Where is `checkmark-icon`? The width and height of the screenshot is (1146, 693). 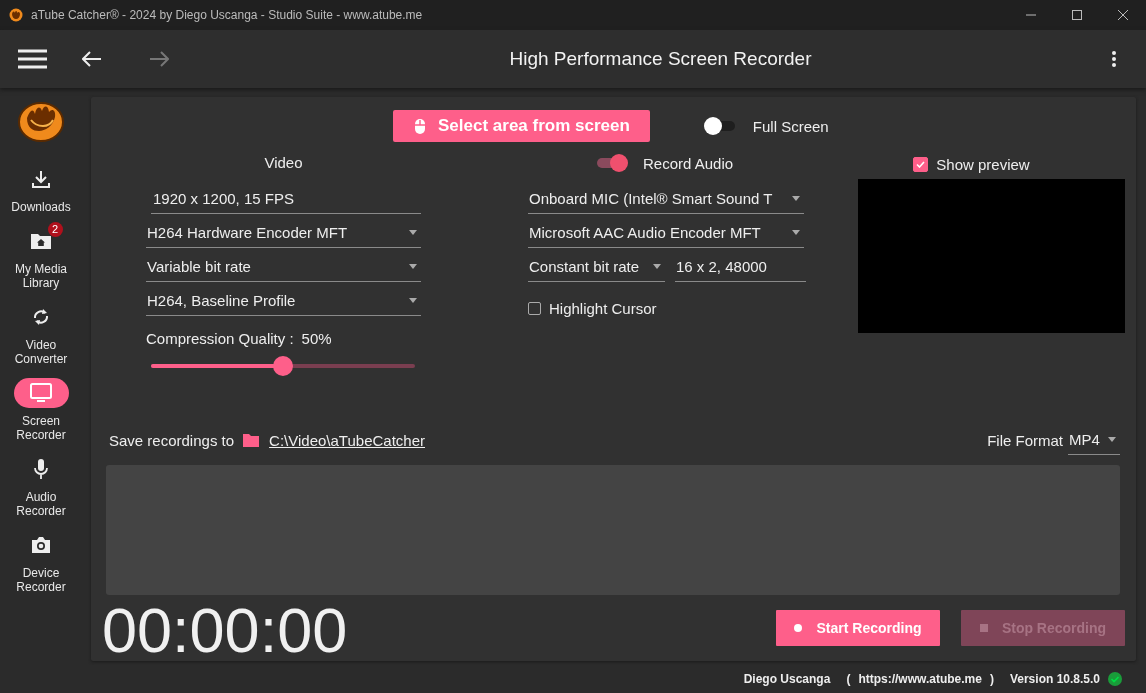 checkmark-icon is located at coordinates (921, 164).